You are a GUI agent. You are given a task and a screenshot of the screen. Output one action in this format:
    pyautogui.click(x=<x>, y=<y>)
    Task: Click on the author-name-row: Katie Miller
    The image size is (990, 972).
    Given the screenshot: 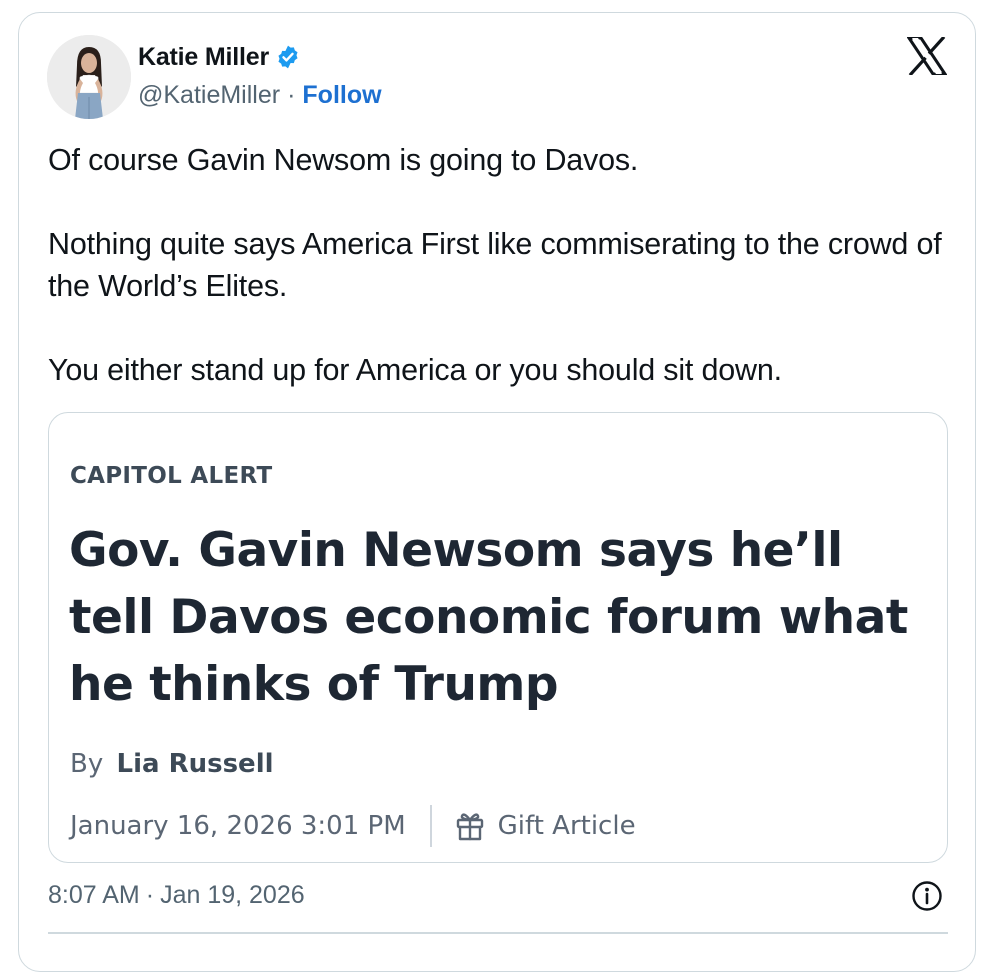 What is the action you would take?
    pyautogui.click(x=219, y=57)
    